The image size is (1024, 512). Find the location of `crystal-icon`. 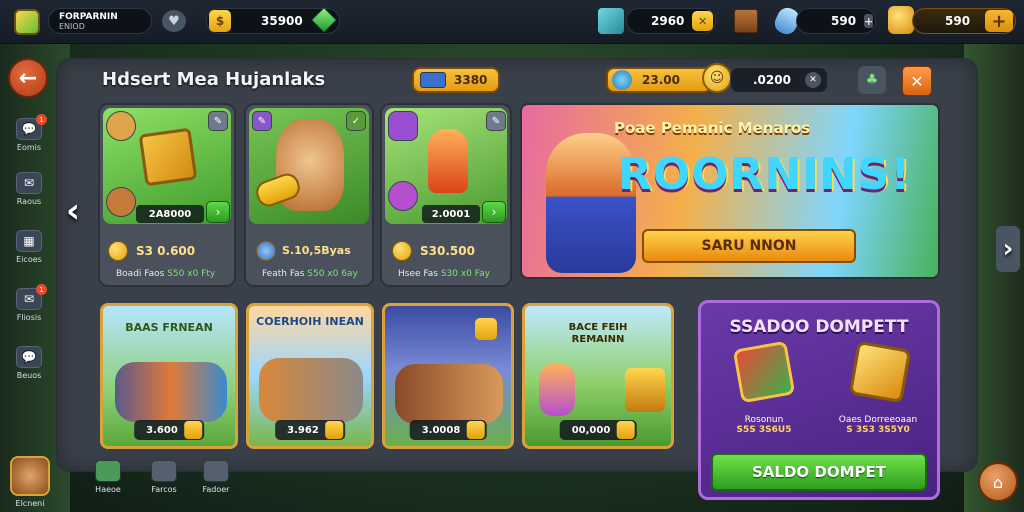

crystal-icon is located at coordinates (611, 21).